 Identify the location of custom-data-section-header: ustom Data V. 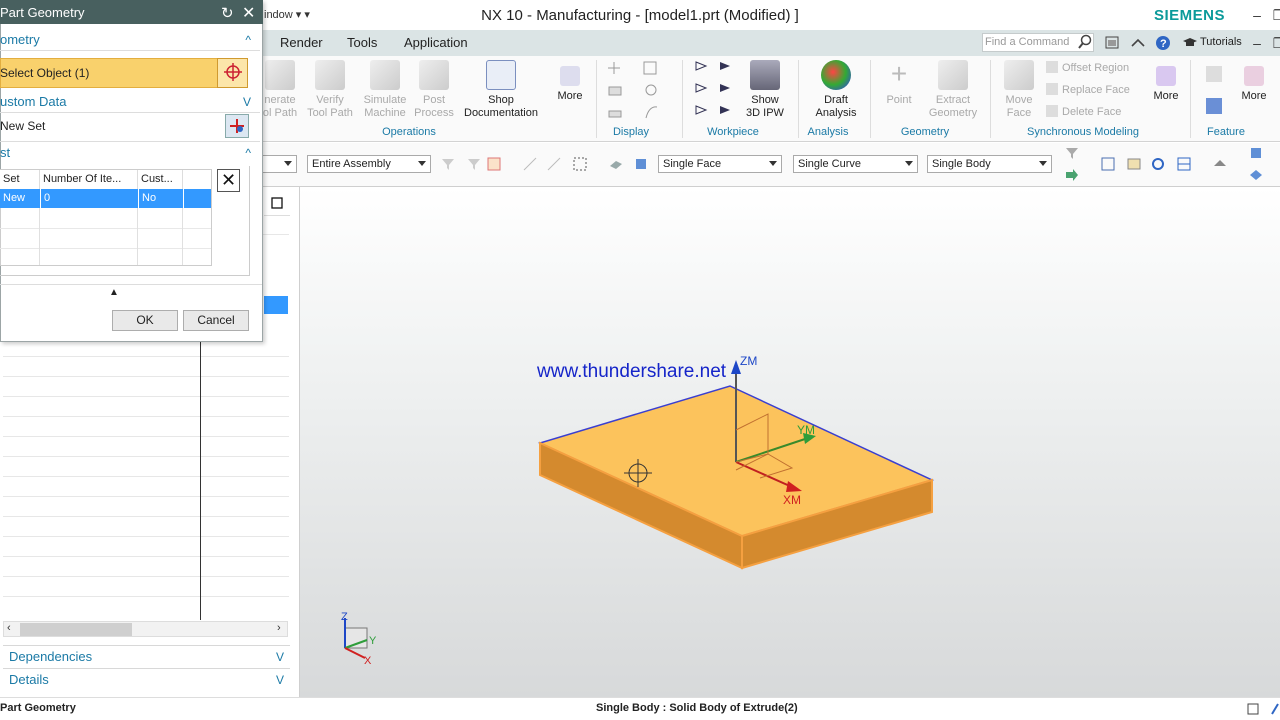
(130, 102).